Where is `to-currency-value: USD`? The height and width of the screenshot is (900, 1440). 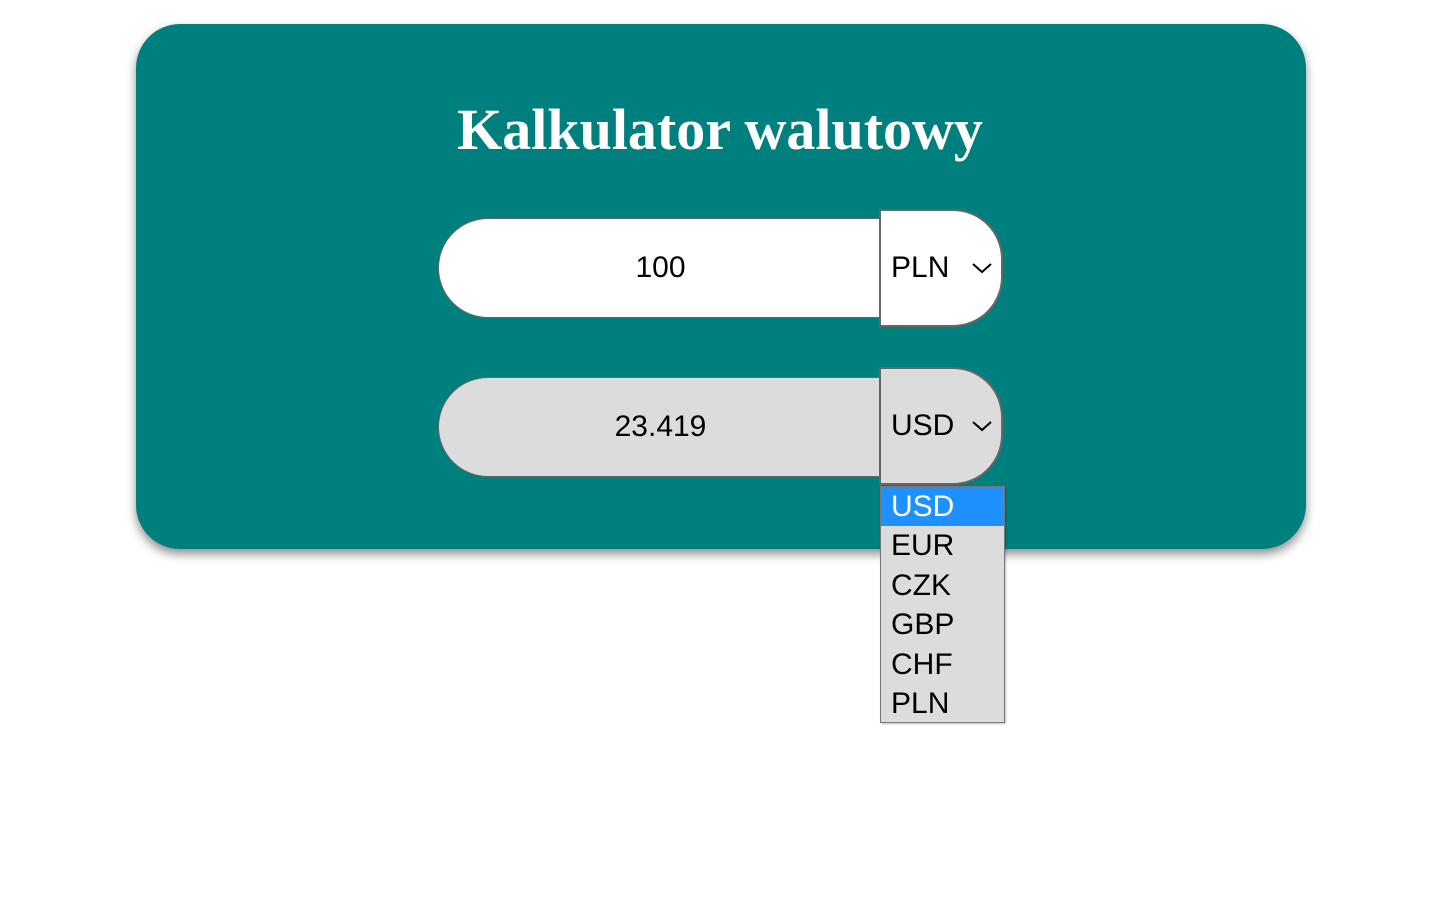 to-currency-value: USD is located at coordinates (923, 425).